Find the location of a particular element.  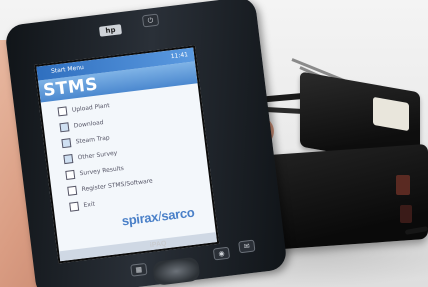

power-button: ⏻ is located at coordinates (150, 20).